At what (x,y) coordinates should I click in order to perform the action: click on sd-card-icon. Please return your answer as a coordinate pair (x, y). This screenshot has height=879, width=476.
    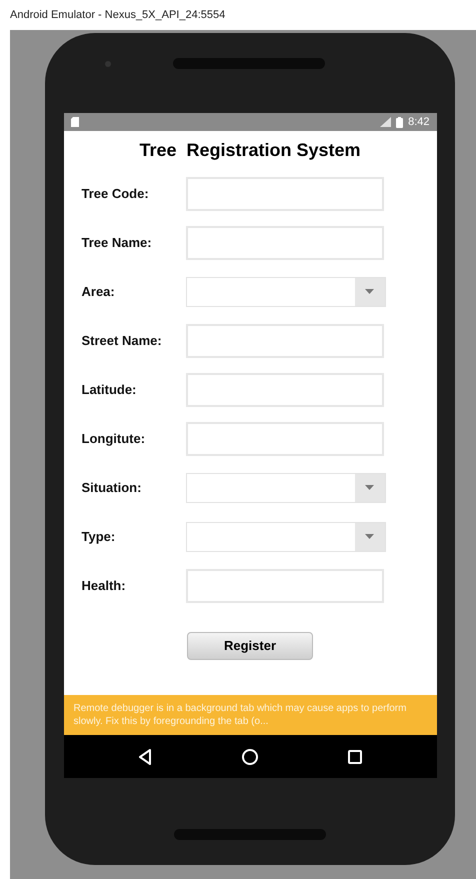
    Looking at the image, I should click on (74, 122).